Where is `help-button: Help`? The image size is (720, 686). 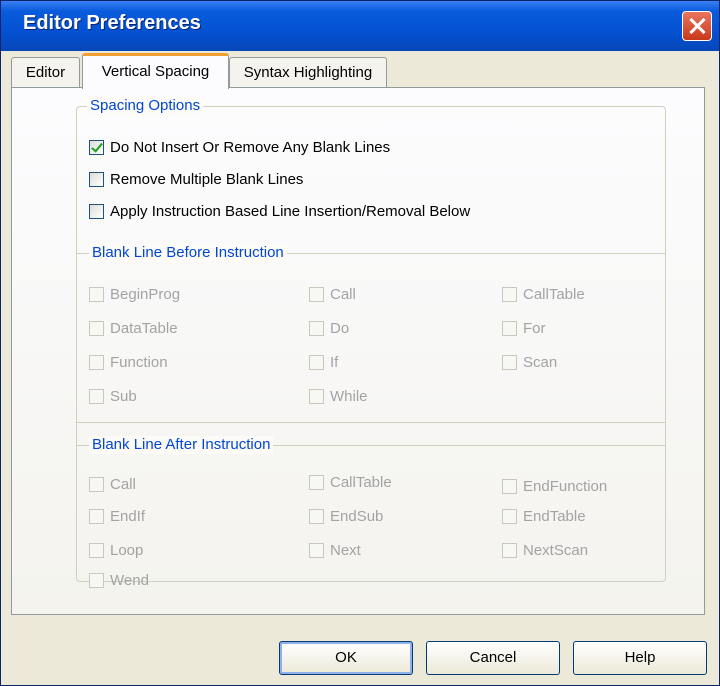
help-button: Help is located at coordinates (640, 658).